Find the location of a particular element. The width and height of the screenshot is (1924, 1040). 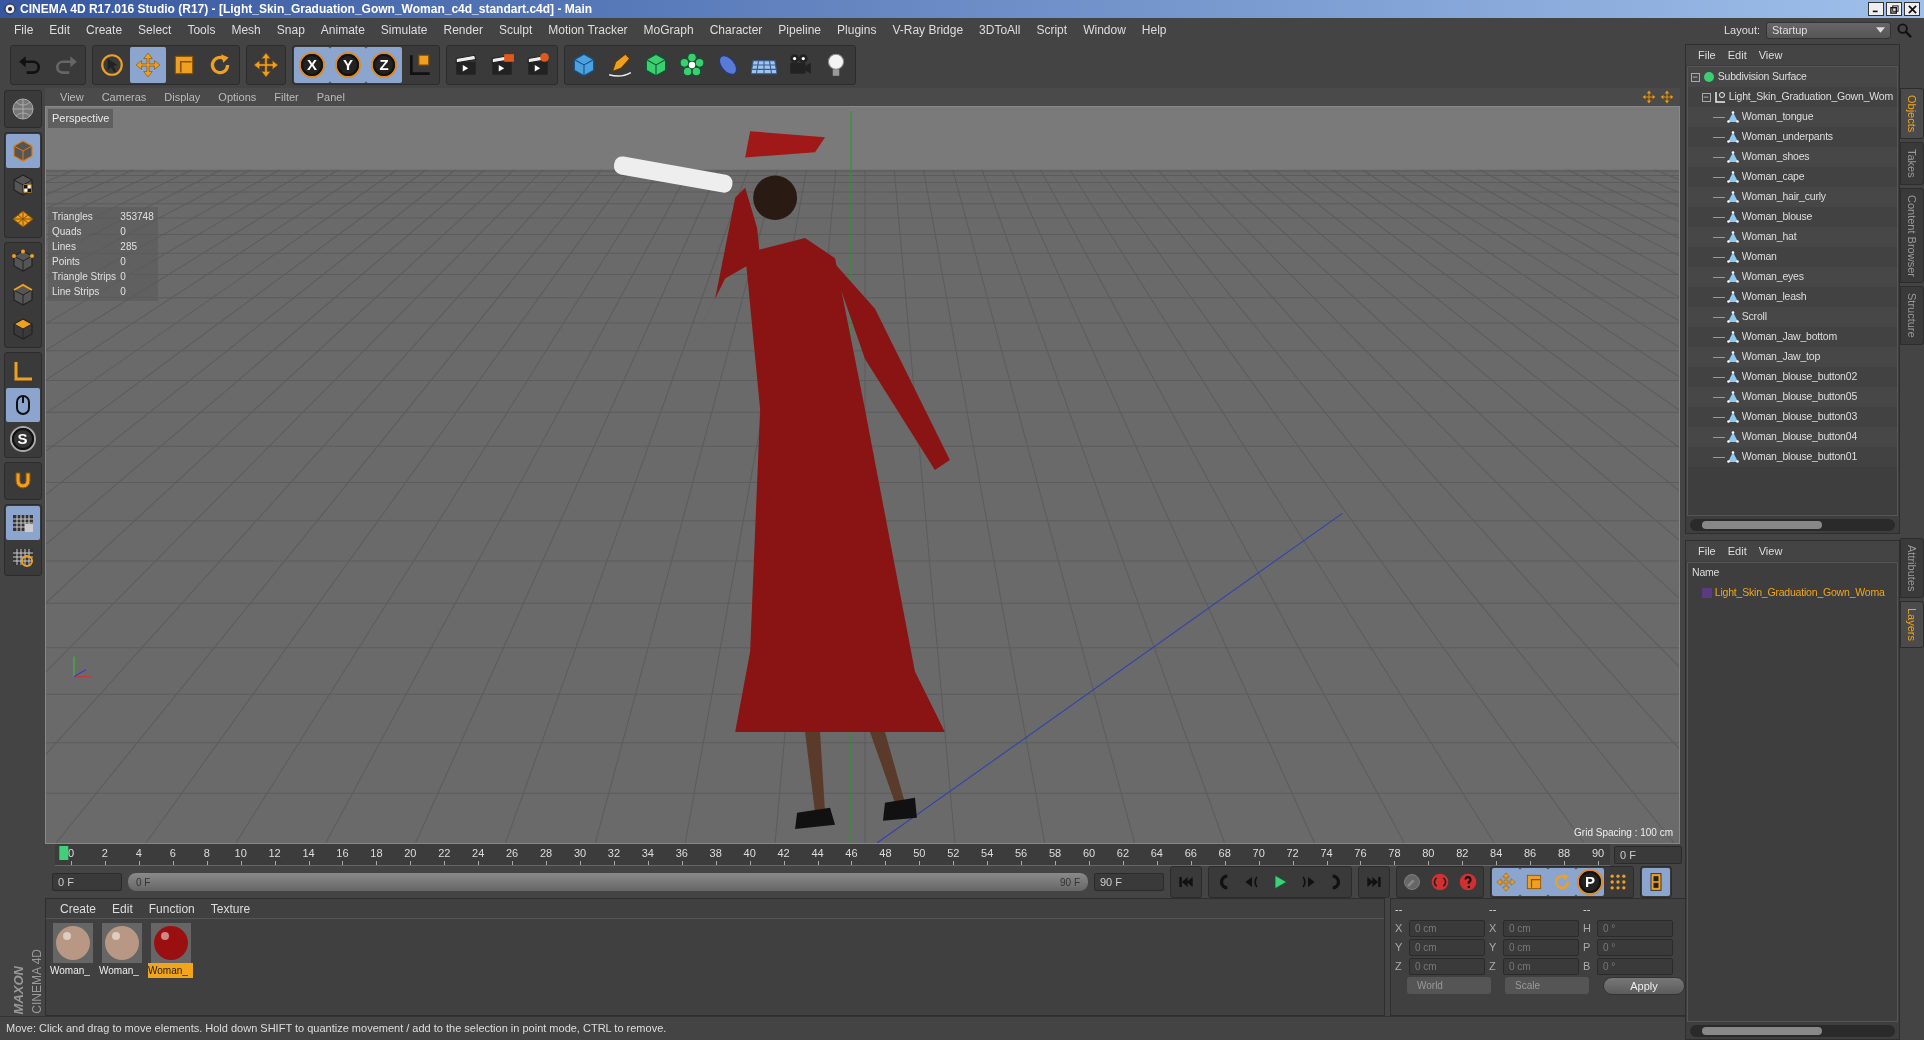

frame-number: 86 is located at coordinates (1530, 853).